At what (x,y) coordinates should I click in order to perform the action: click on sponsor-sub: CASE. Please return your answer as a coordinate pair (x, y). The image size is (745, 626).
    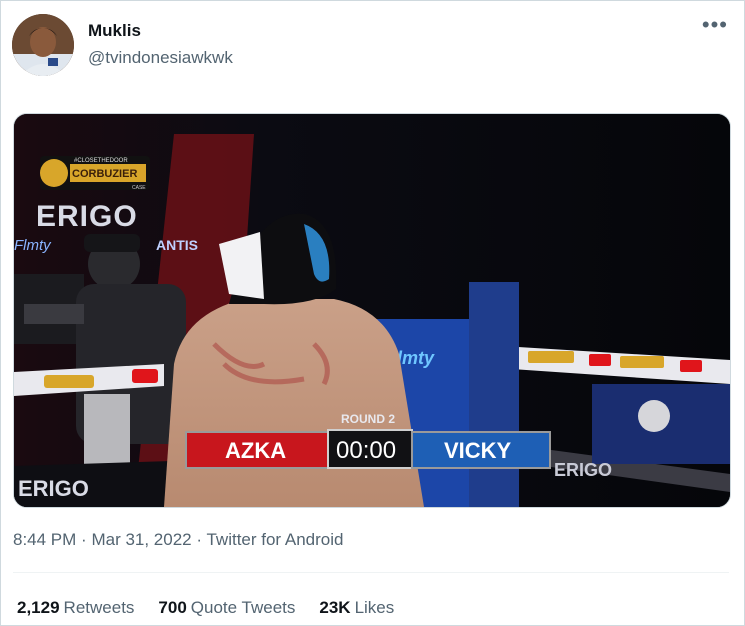
    Looking at the image, I should click on (139, 188).